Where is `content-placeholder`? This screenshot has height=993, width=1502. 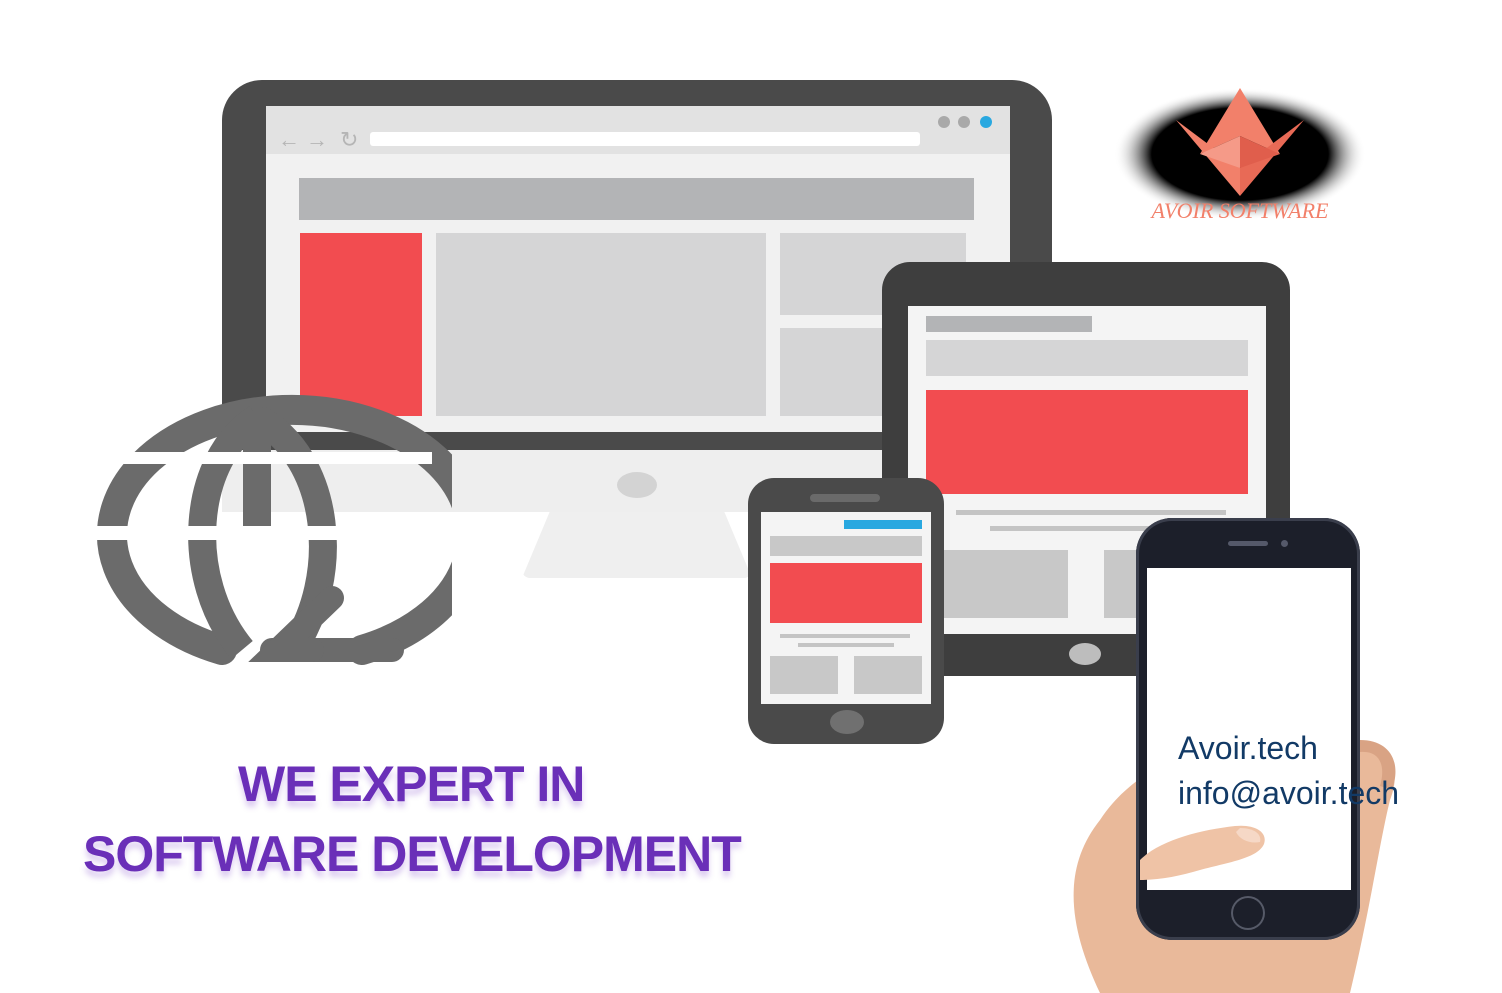
content-placeholder is located at coordinates (601, 324).